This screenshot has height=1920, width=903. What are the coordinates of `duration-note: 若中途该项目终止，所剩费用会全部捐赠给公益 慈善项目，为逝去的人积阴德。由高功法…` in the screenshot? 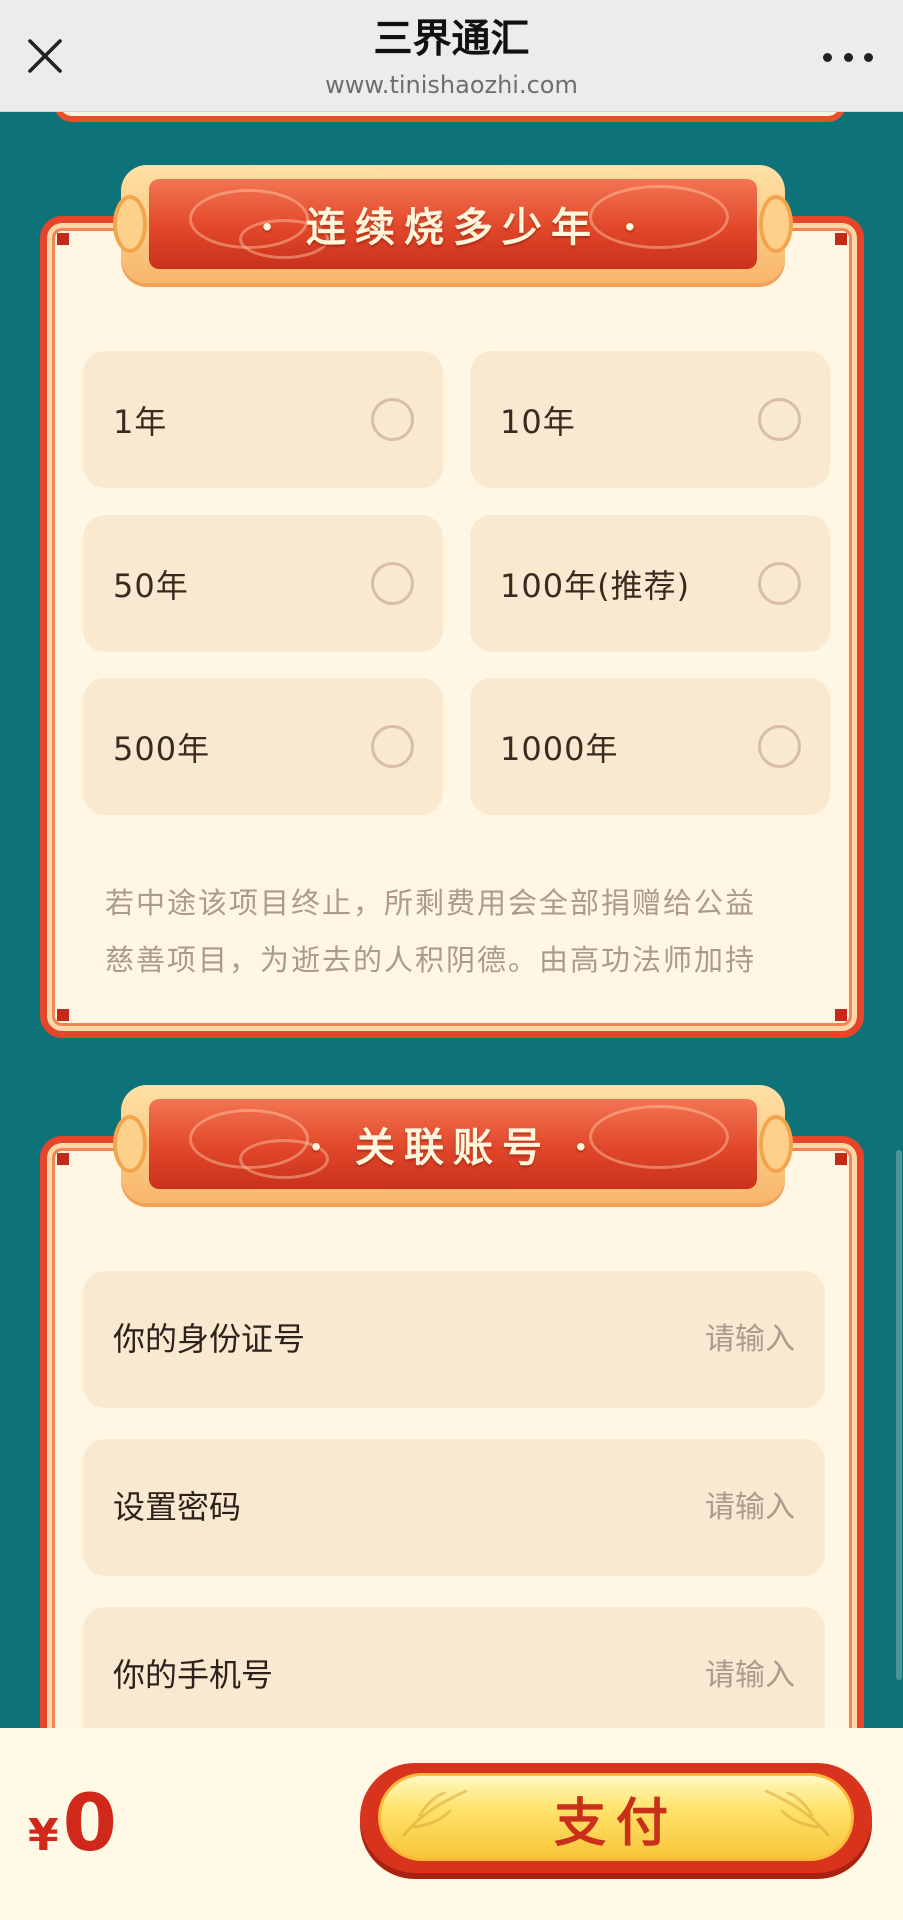 It's located at (455, 932).